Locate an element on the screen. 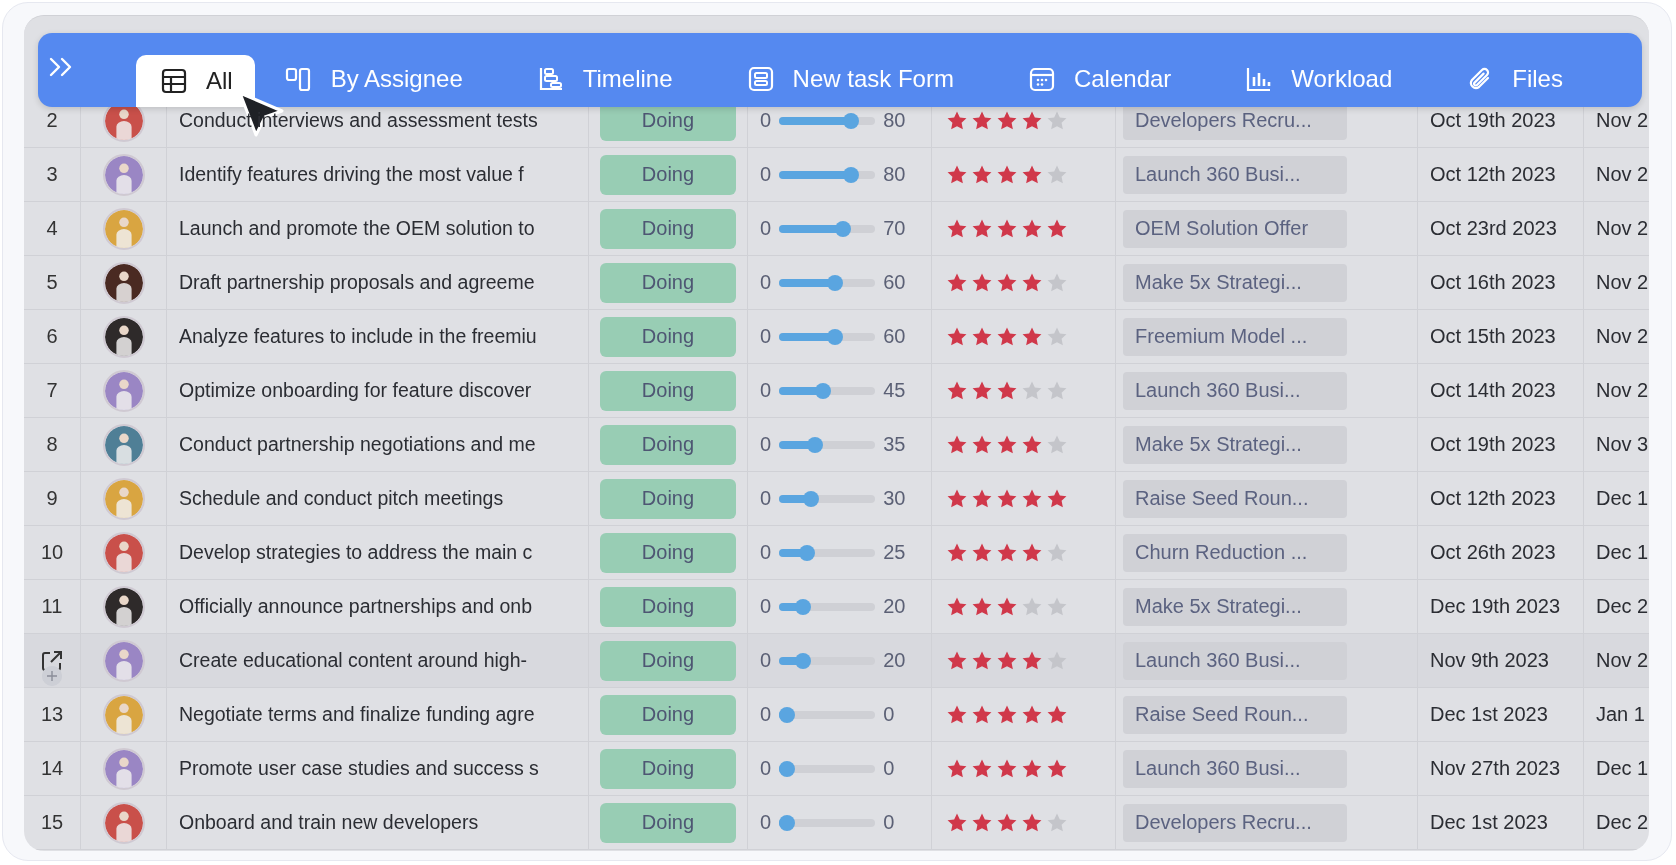  table-row: 10 Develop strategies to address the main c Doing 0 25 Churn Reduction ... Oct 26th 2023 Dec 1 is located at coordinates (836, 553).